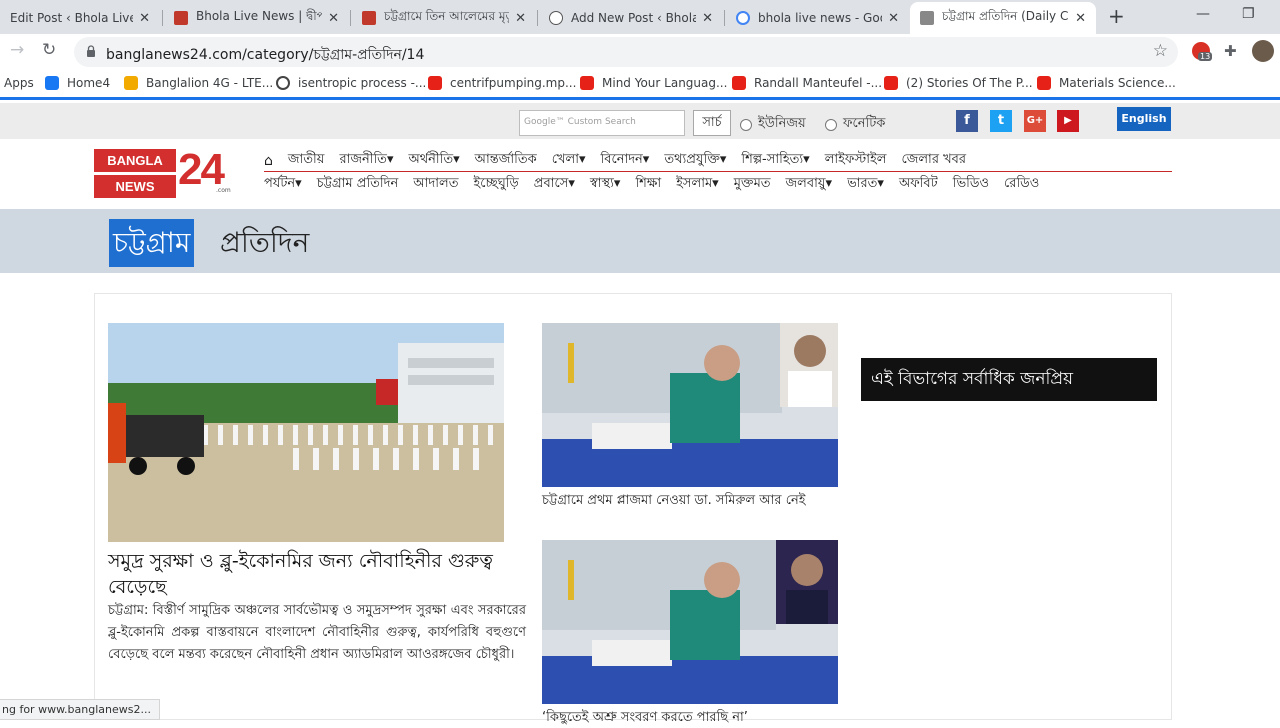 The height and width of the screenshot is (728, 1280). I want to click on site-logo: BANGLA NEWS 24 .com, so click(164, 172).